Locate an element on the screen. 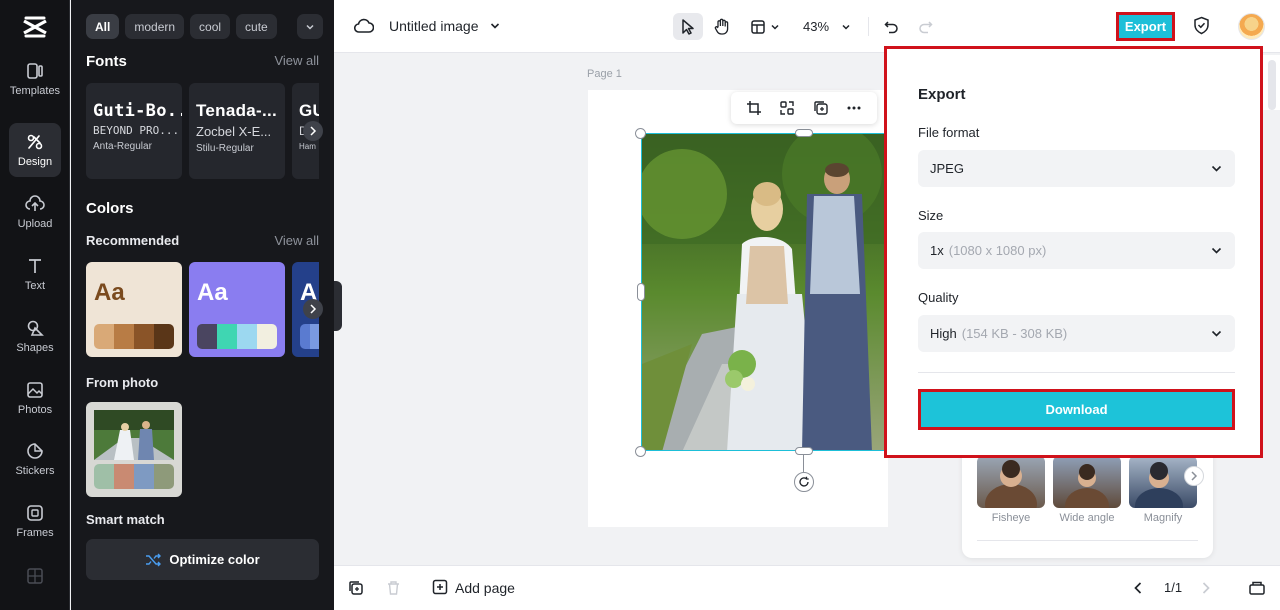  rotate-stem is located at coordinates (803, 463).